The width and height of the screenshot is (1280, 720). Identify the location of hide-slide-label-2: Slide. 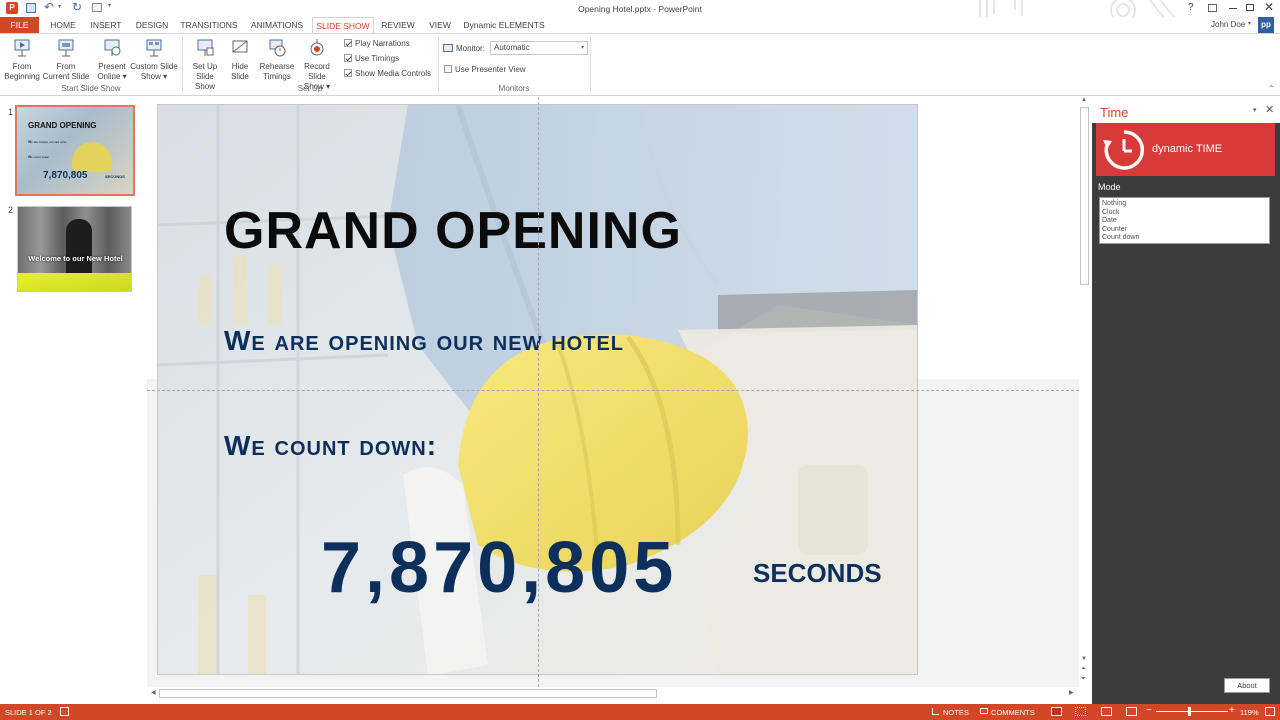
(240, 76).